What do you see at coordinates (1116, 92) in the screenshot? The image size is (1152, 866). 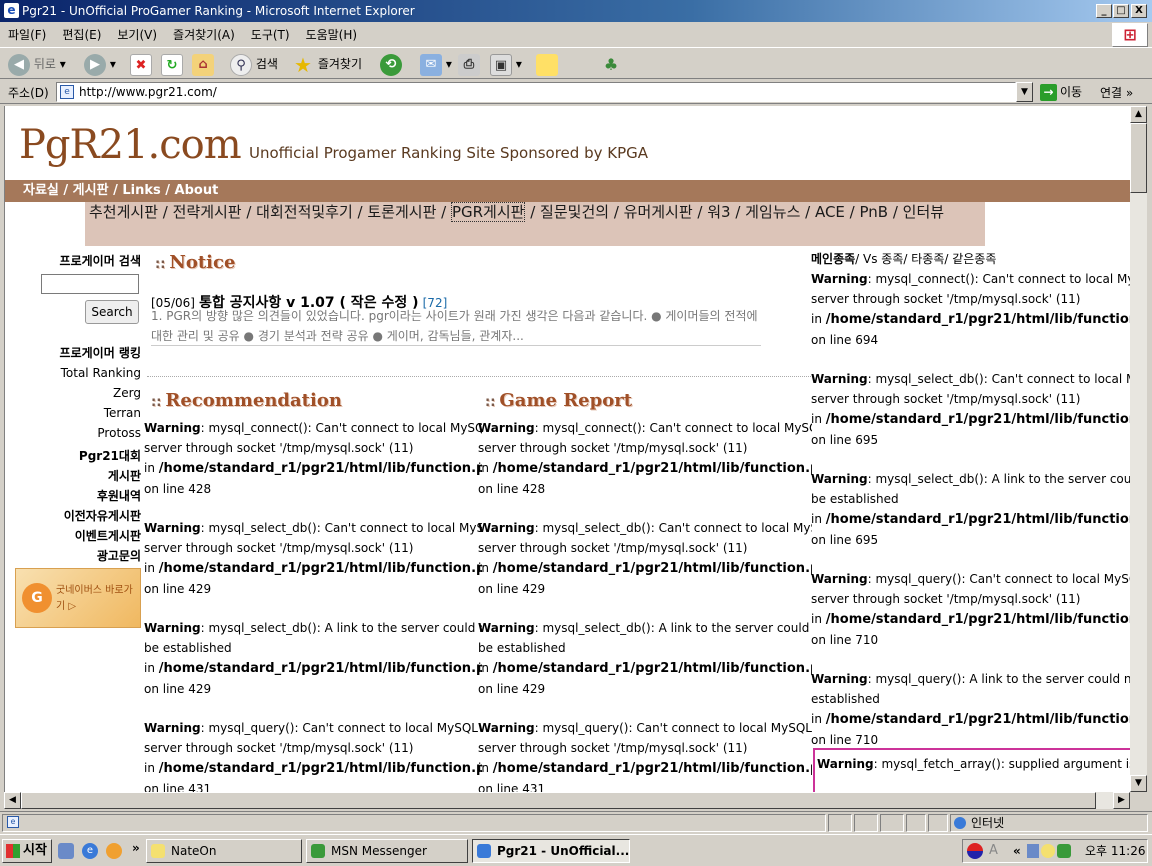 I see `links-button: 연결 »` at bounding box center [1116, 92].